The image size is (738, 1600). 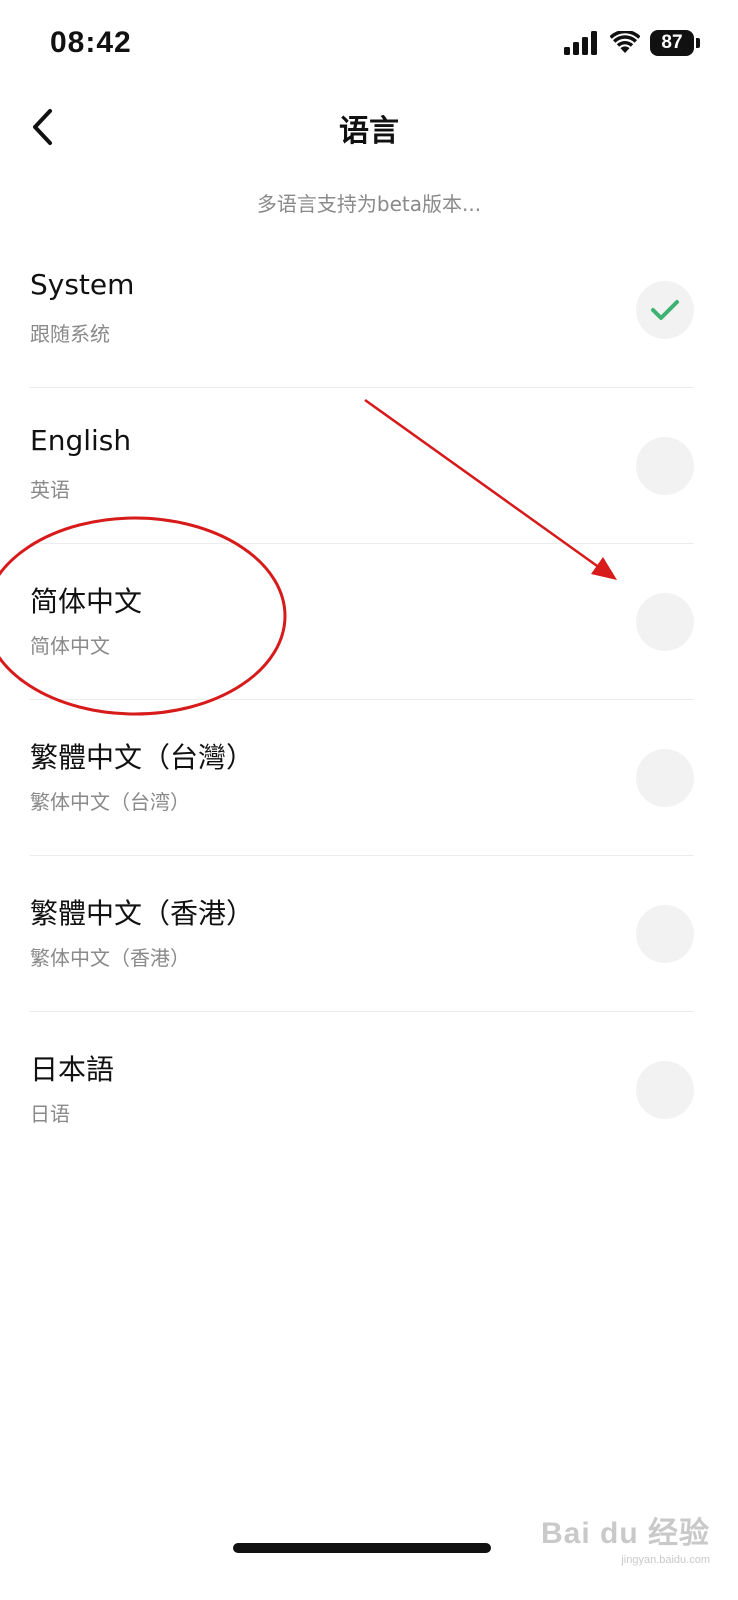 I want to click on status-bar: 08:42 87, so click(x=369, y=45).